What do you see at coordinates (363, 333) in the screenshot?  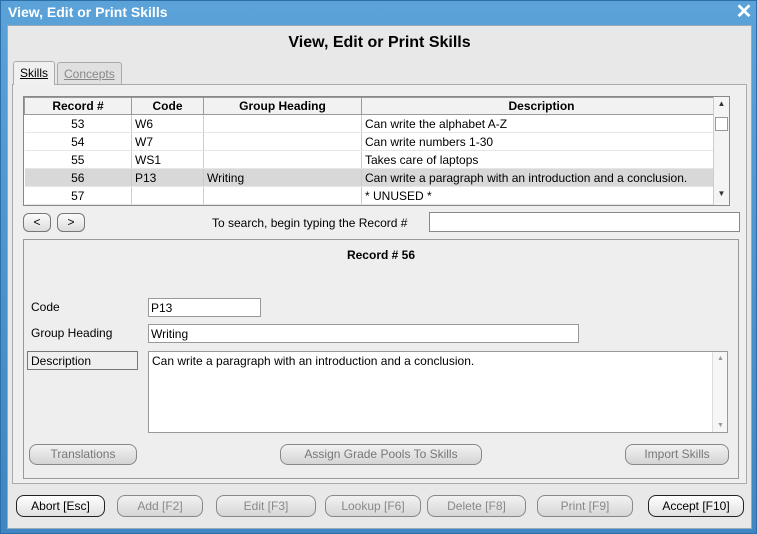 I see `group-heading-field: Writing` at bounding box center [363, 333].